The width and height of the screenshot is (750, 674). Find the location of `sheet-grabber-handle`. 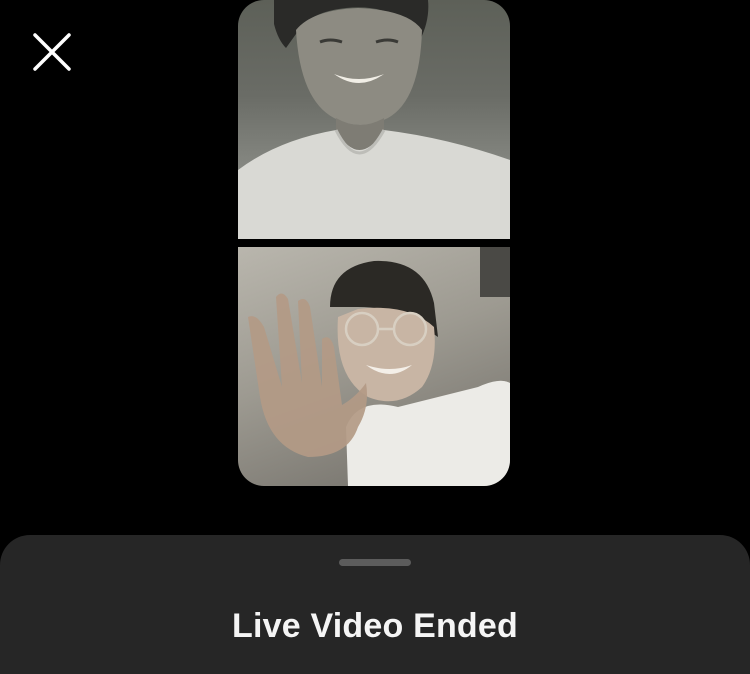

sheet-grabber-handle is located at coordinates (375, 562).